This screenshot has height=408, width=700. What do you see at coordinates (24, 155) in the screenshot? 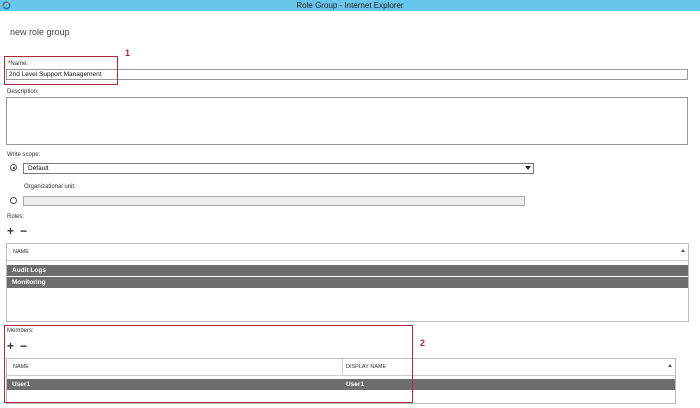
I see `write-scope-label: Write scope:` at bounding box center [24, 155].